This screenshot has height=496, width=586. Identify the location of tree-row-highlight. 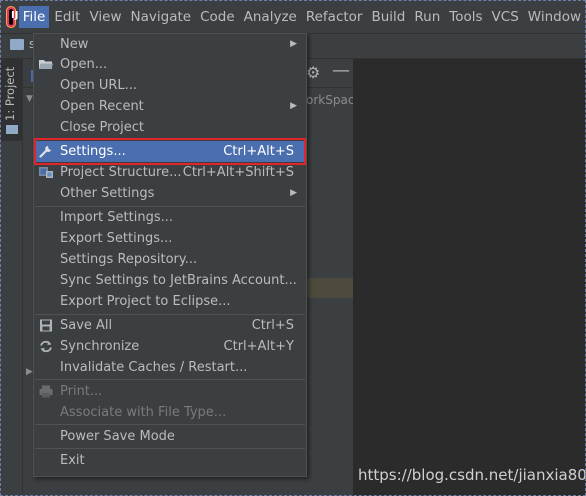
(329, 288).